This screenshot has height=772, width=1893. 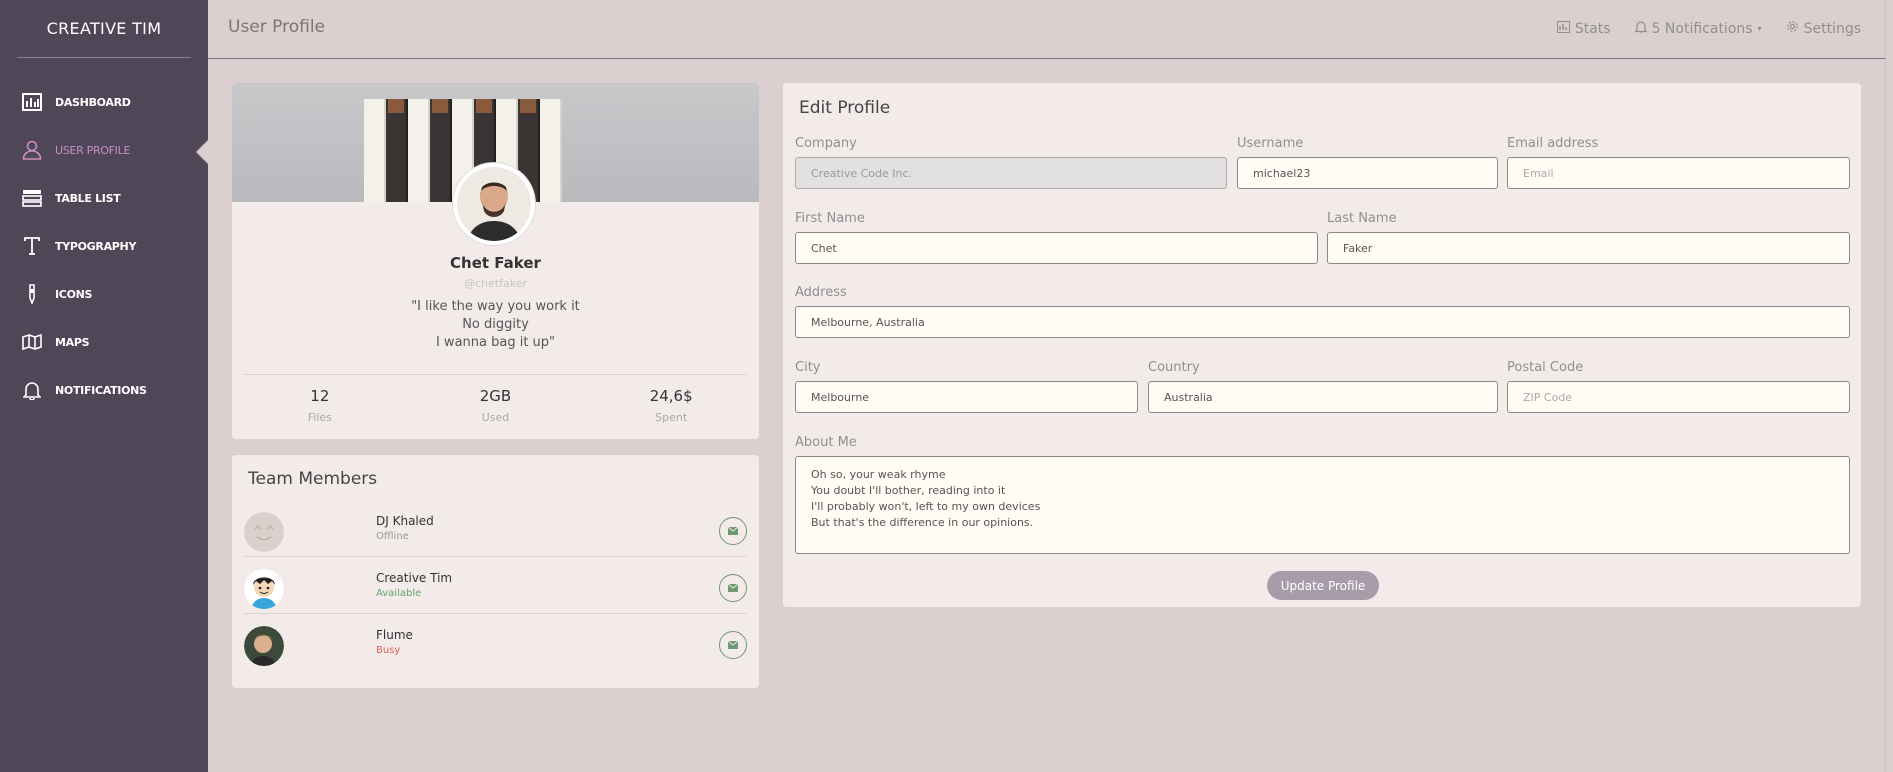 What do you see at coordinates (1702, 28) in the screenshot?
I see `notifications-label: 5 Notifications` at bounding box center [1702, 28].